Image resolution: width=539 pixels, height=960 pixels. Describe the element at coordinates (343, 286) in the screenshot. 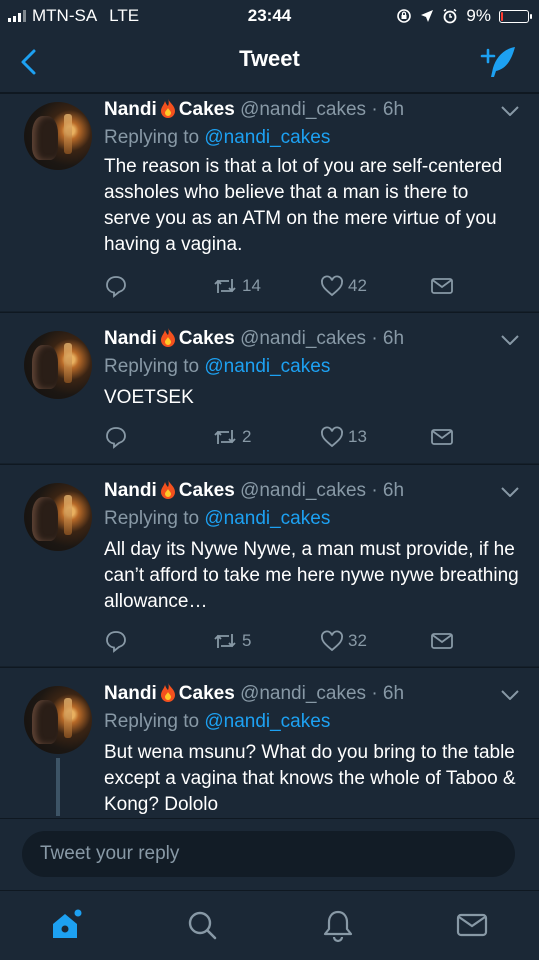

I see `like-button: 42` at that location.